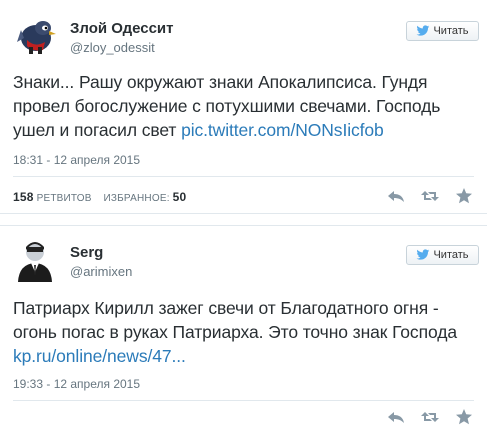 The image size is (487, 430). Describe the element at coordinates (243, 256) in the screenshot. I see `tweet-header: Serg @arimixen Читать` at that location.